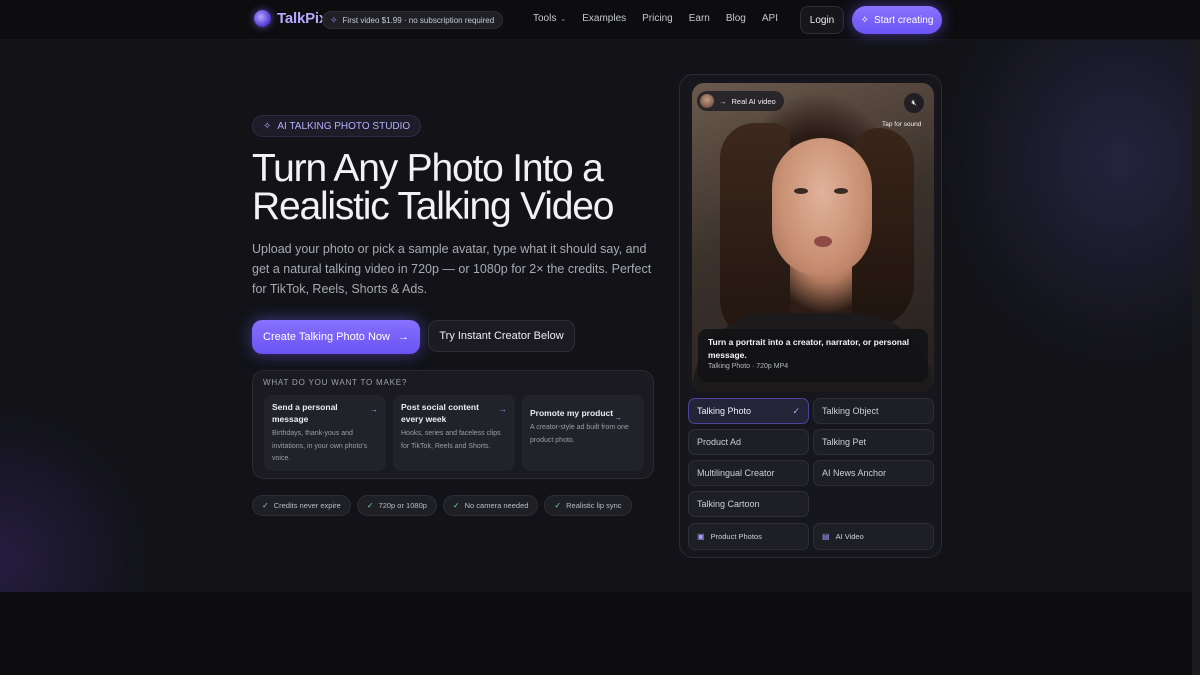  What do you see at coordinates (748, 504) in the screenshot?
I see `mode-talking-cartoon: Talking Cartoon` at bounding box center [748, 504].